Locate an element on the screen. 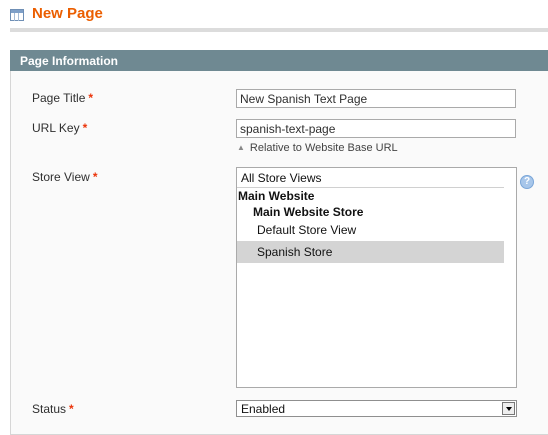  url-key-input is located at coordinates (376, 128).